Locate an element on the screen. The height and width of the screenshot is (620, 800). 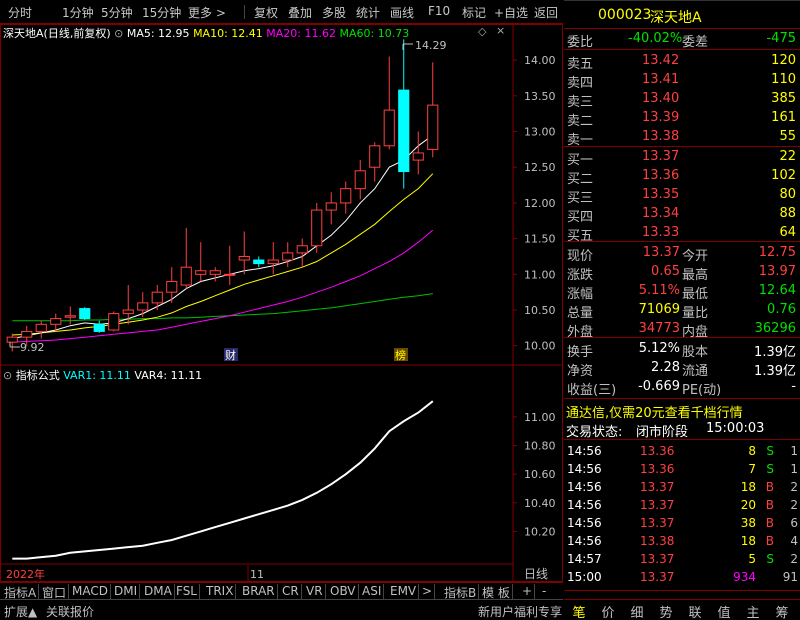
tabs-scroll-right: > is located at coordinates (428, 591).